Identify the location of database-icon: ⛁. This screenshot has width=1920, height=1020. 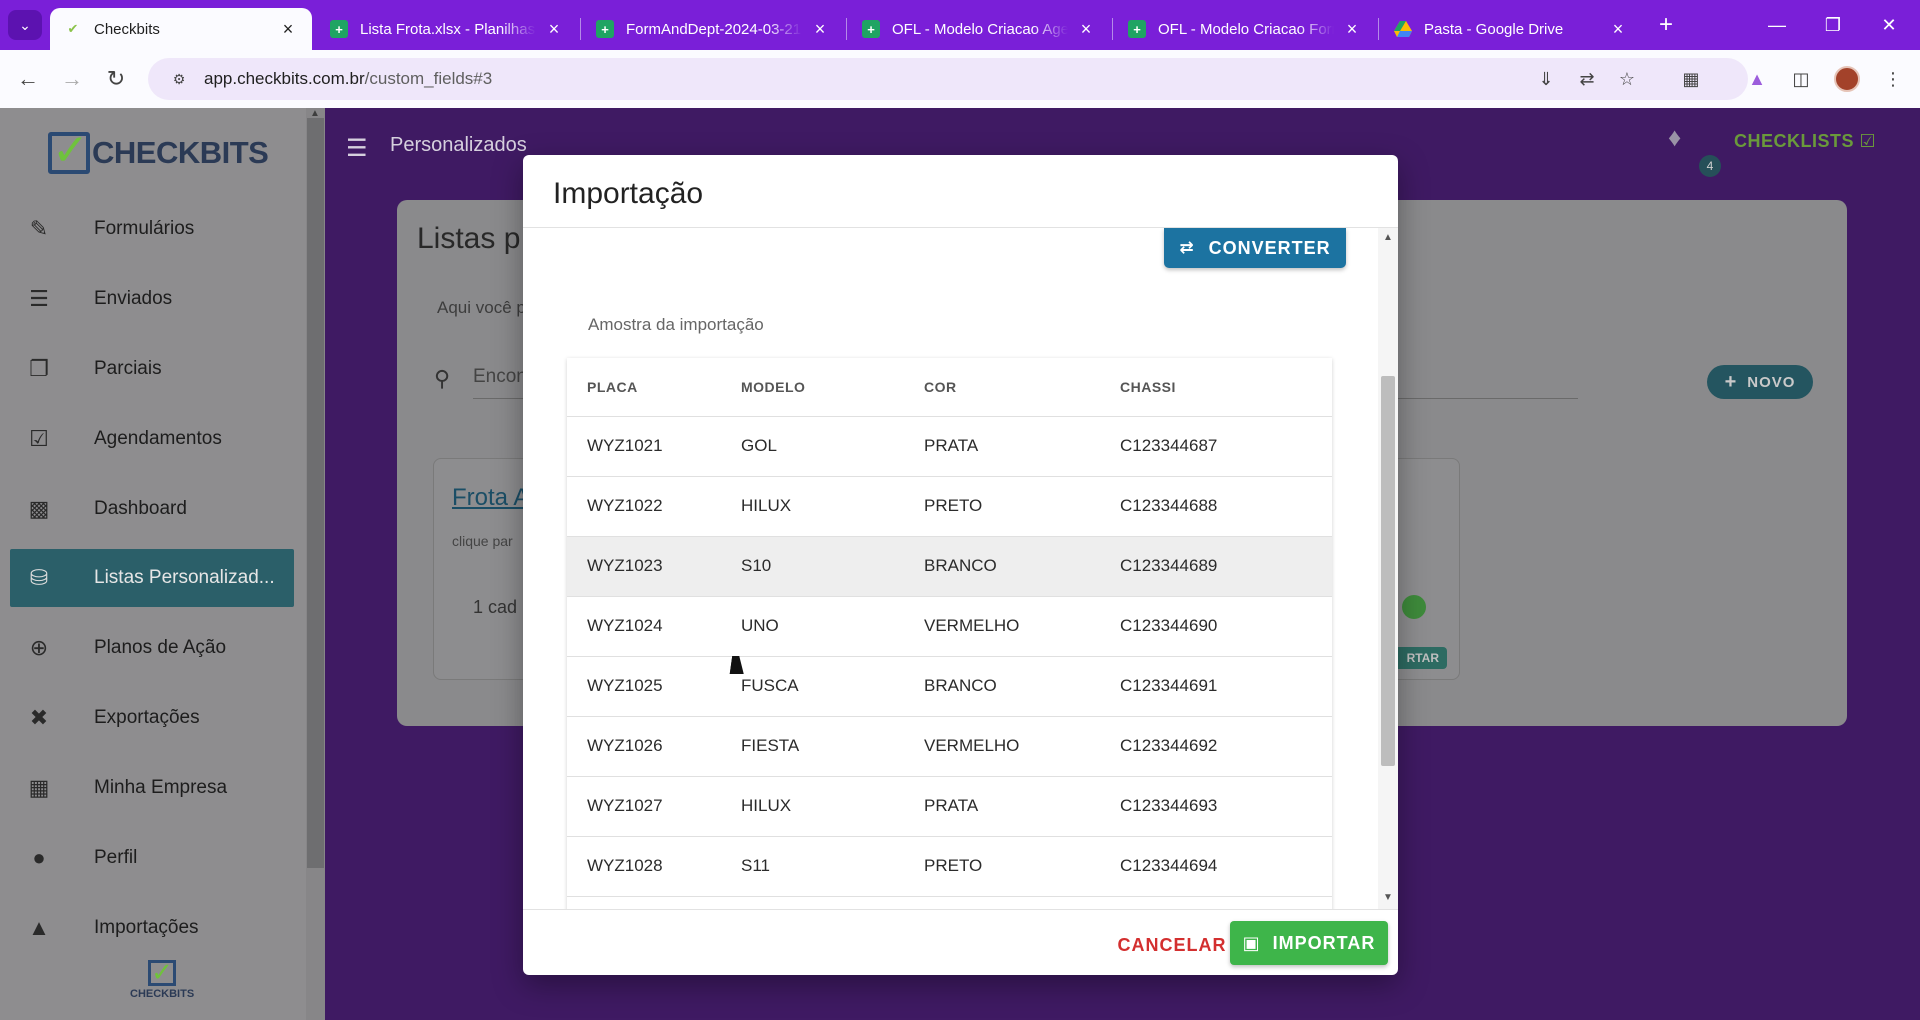
(39, 577).